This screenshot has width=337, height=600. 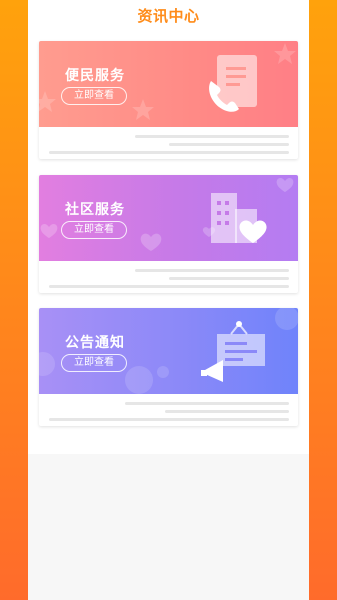 What do you see at coordinates (233, 351) in the screenshot?
I see `megaphone-notice-icon` at bounding box center [233, 351].